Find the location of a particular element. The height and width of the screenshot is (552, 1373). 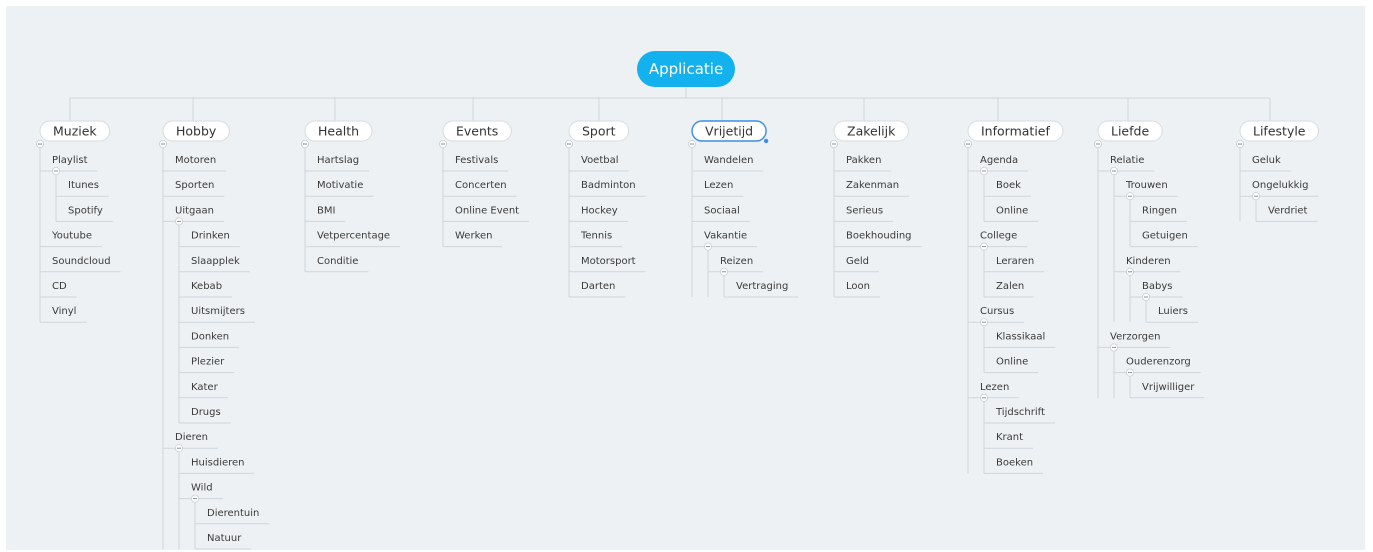

category-node-sport: Sport is located at coordinates (599, 131).